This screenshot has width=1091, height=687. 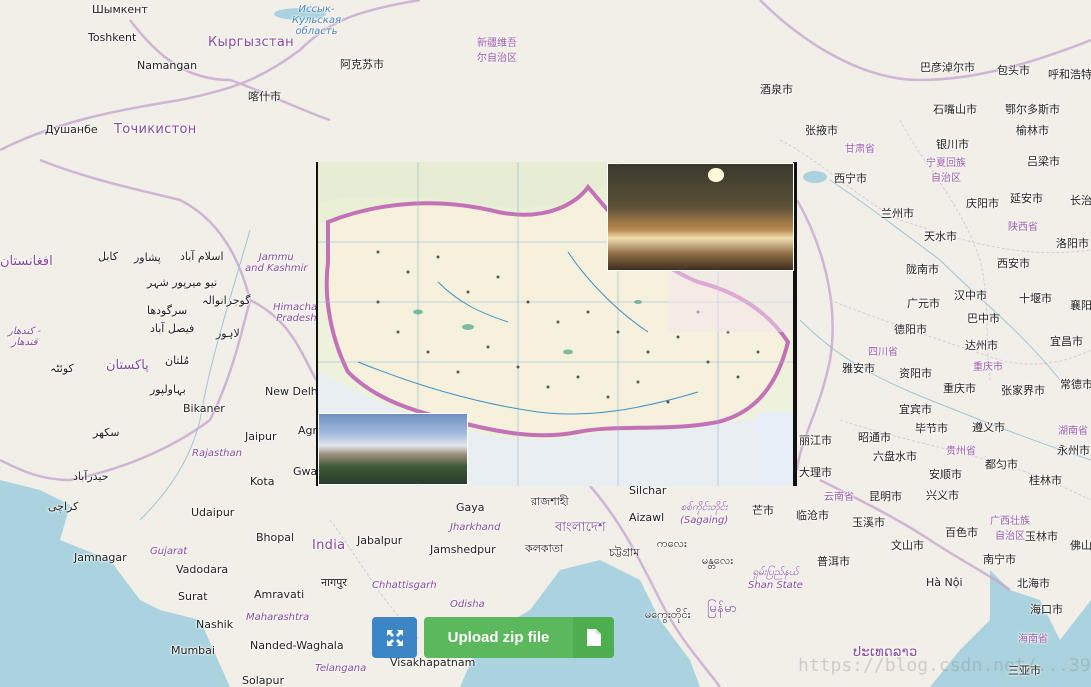 I want to click on city-label: 南宁市, so click(x=999, y=559).